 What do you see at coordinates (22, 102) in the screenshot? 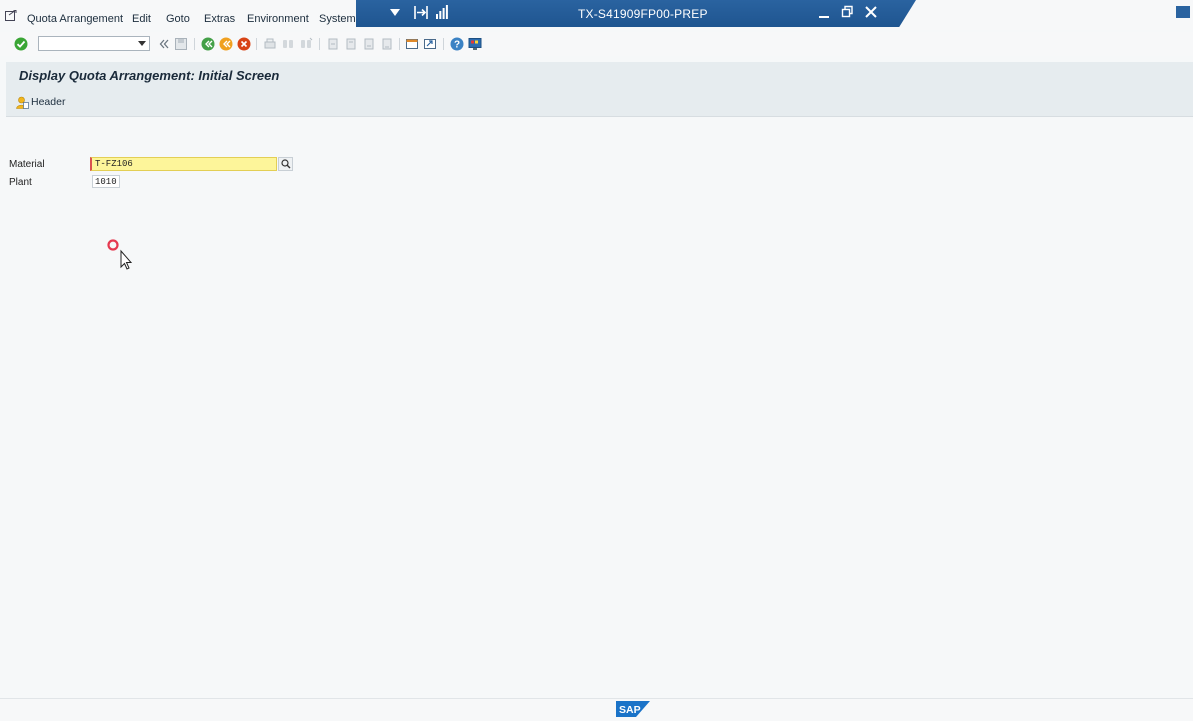
I see `header-person-icon` at bounding box center [22, 102].